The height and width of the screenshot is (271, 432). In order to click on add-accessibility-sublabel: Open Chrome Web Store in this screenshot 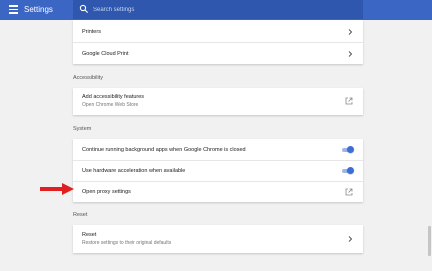, I will do `click(110, 105)`.